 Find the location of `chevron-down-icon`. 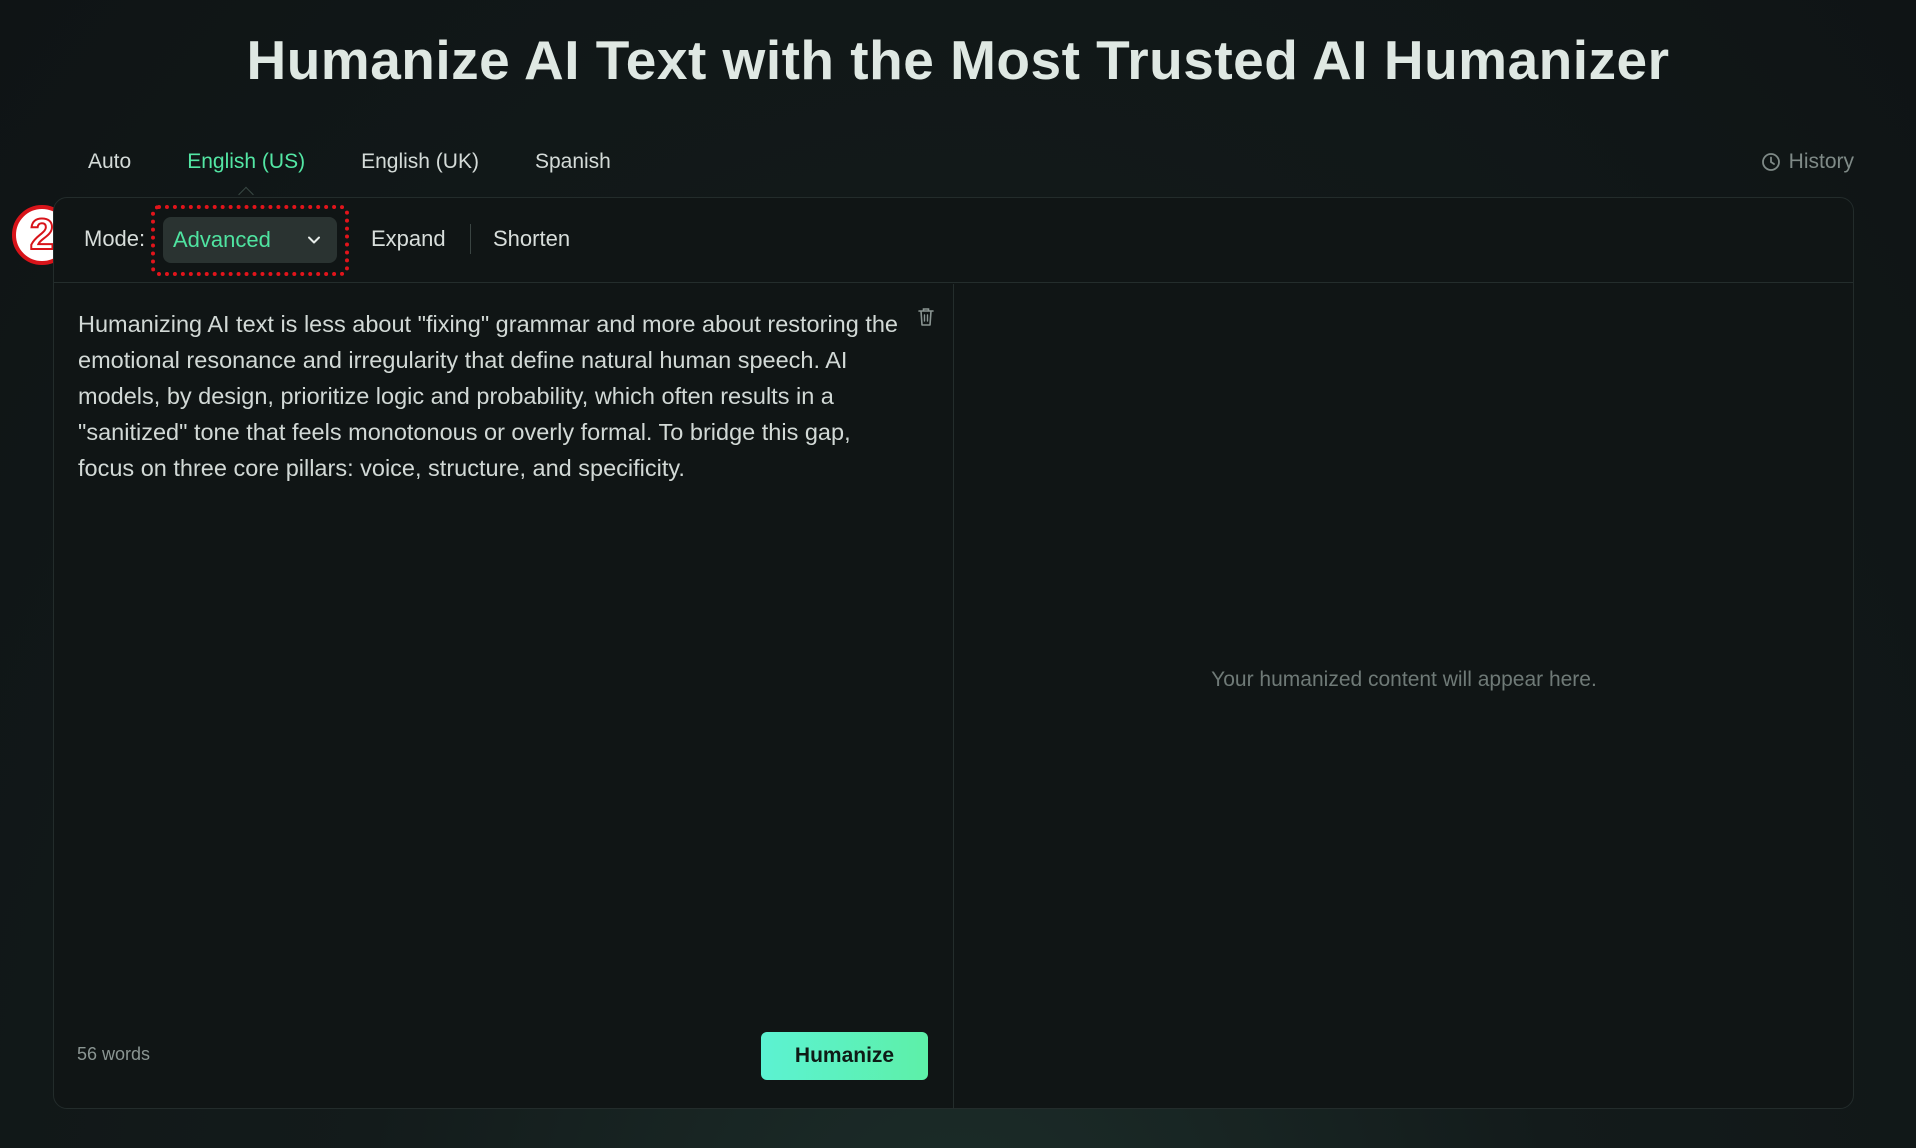

chevron-down-icon is located at coordinates (314, 240).